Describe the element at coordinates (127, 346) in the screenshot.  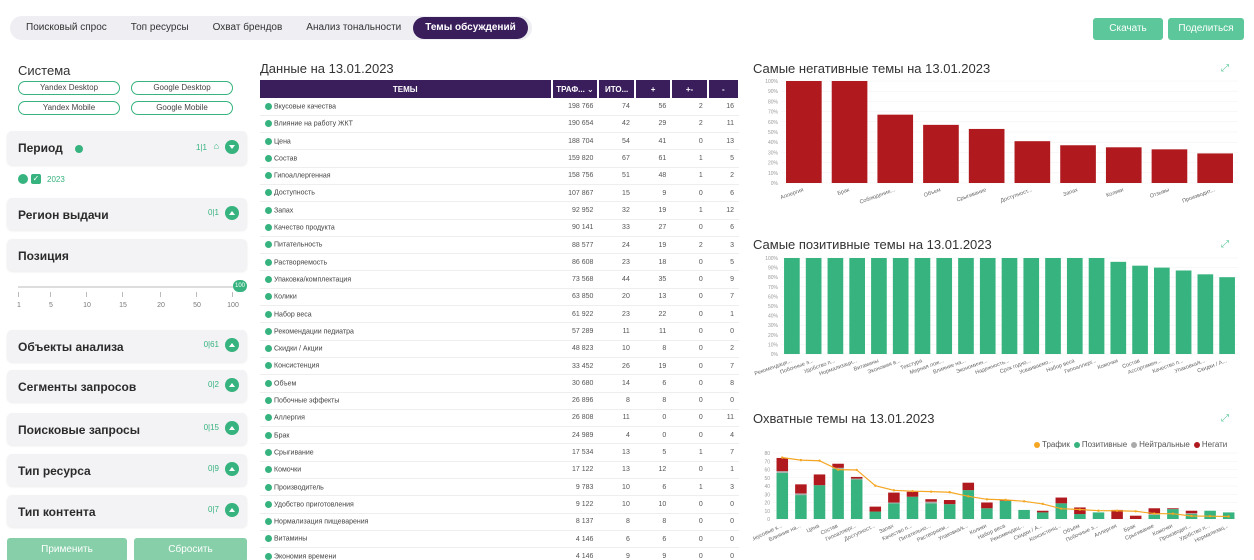
I see `filter-0: Объекты анализа 0|61` at that location.